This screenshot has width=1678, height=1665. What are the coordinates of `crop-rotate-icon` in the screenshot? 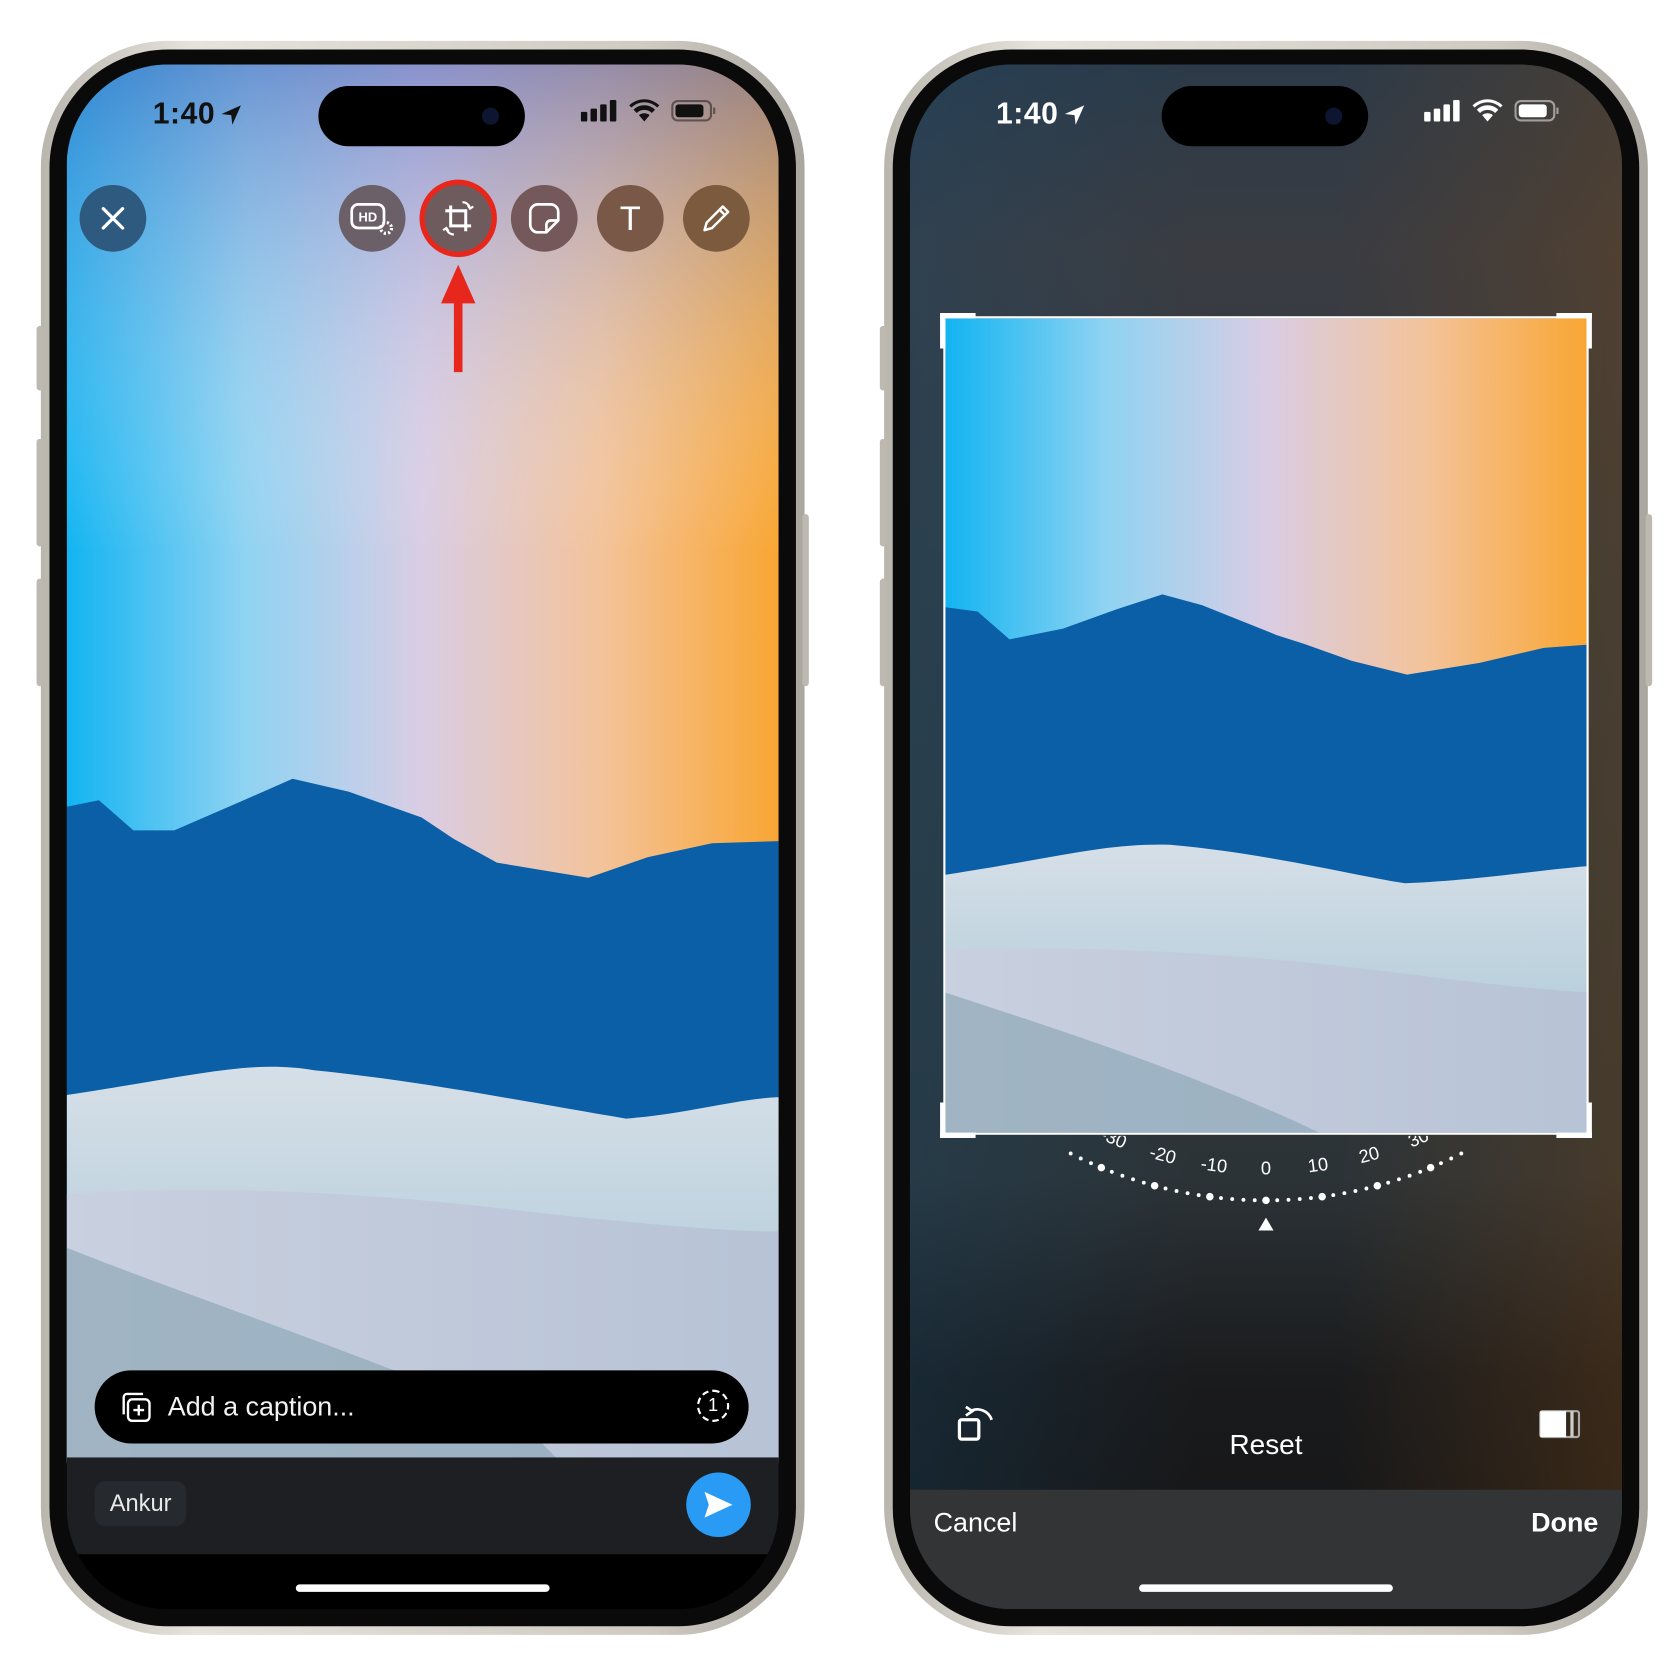 It's located at (458, 218).